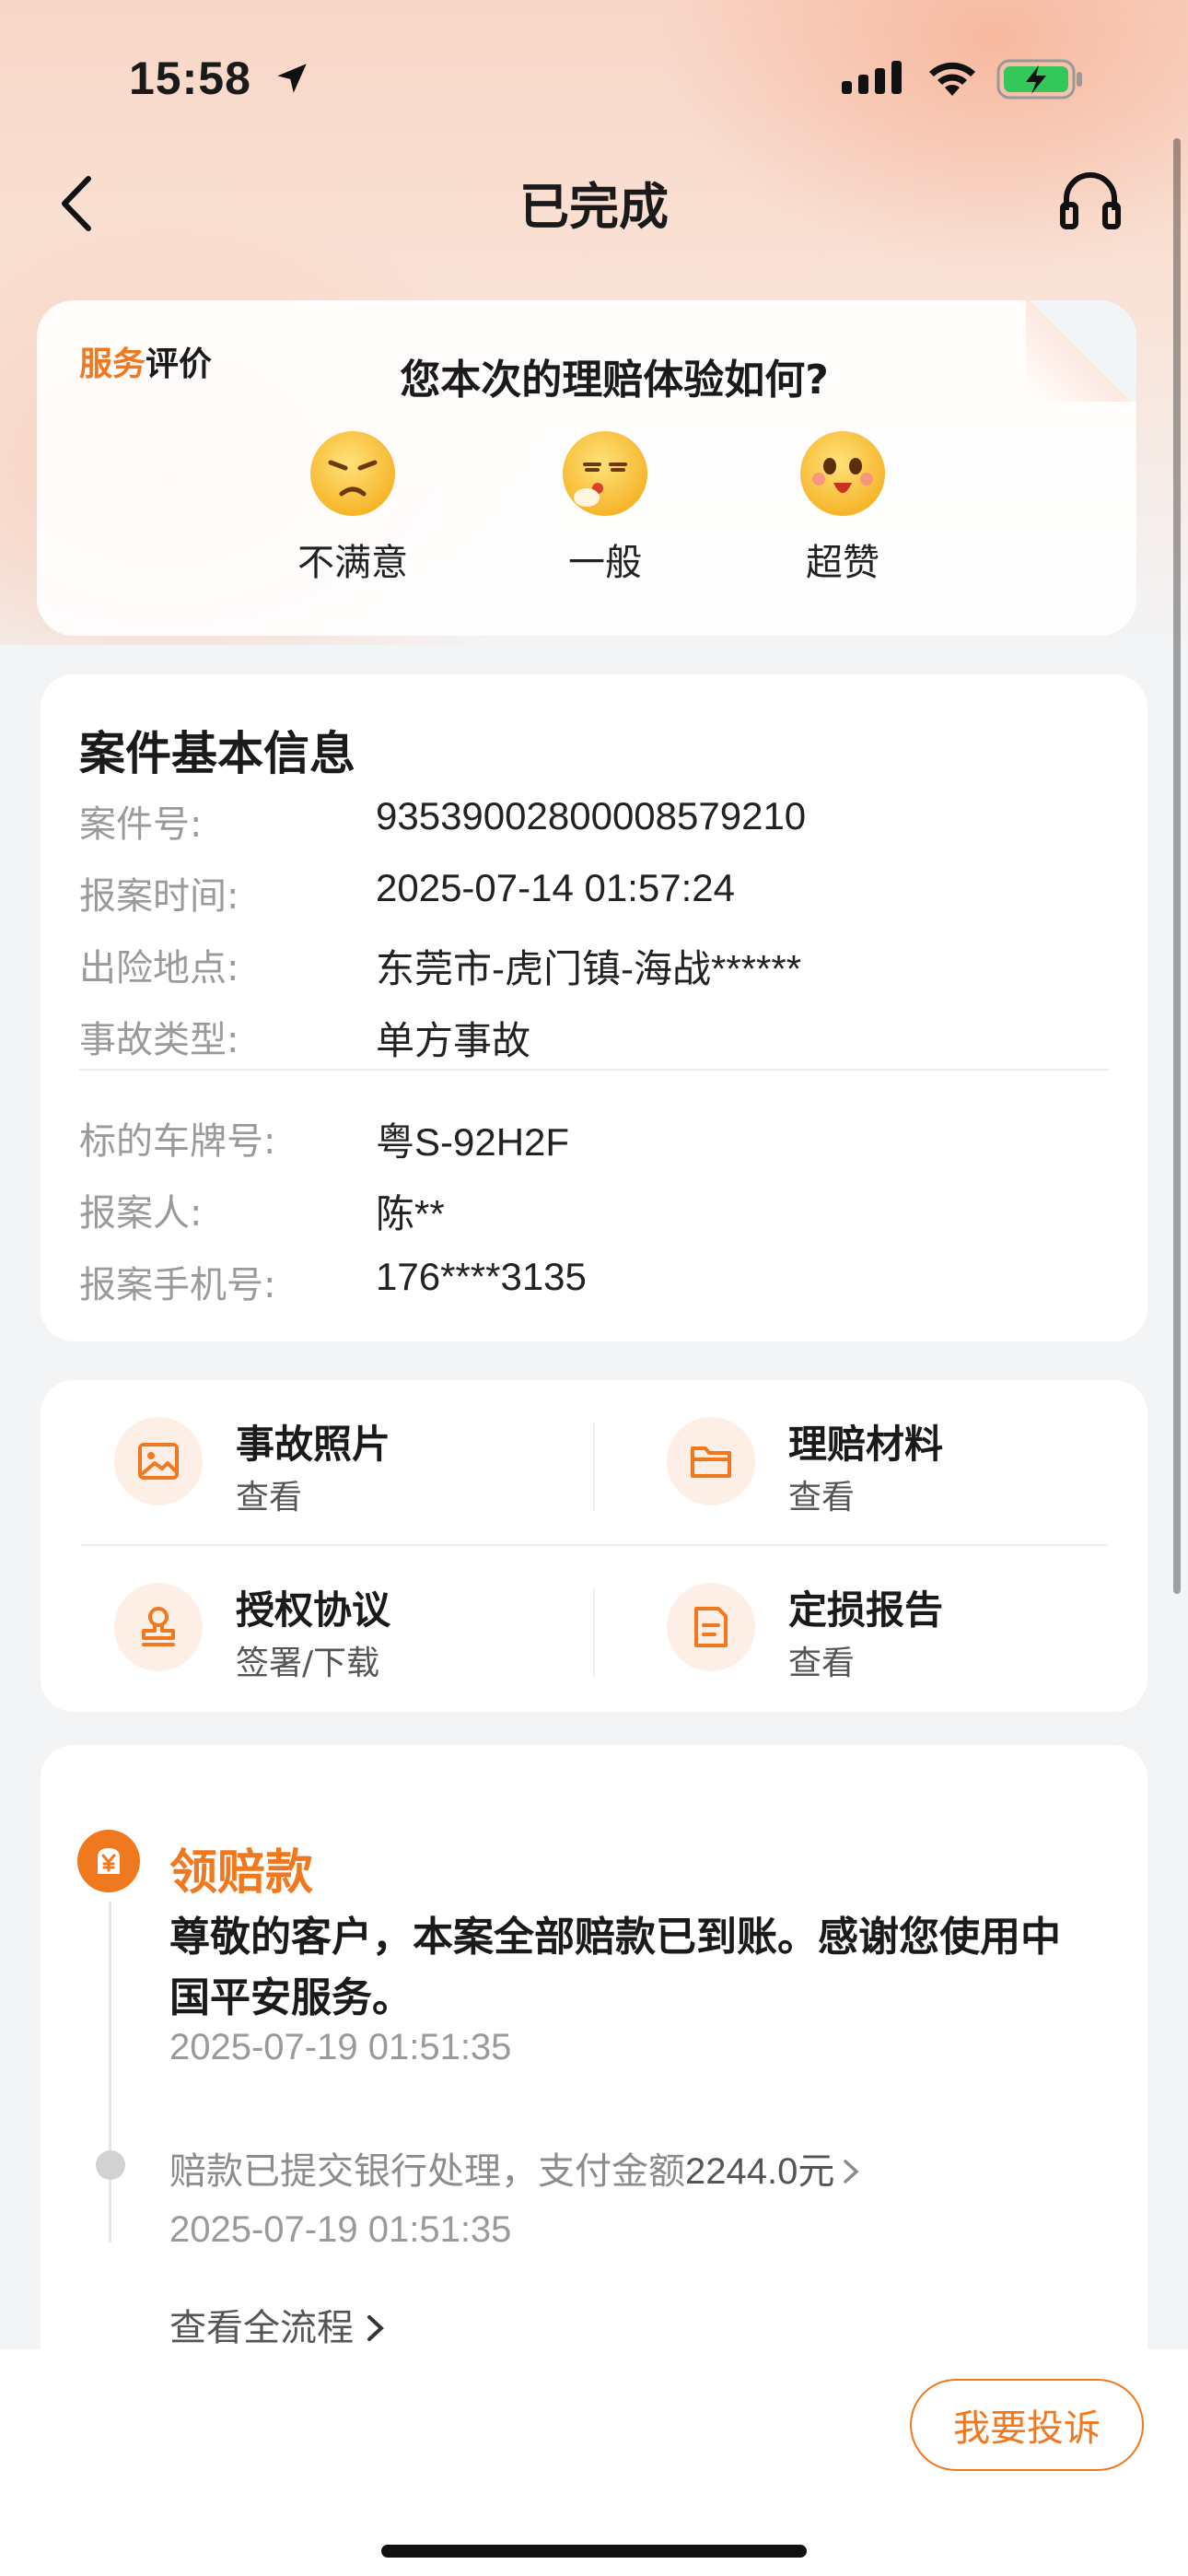 The image size is (1188, 2576). I want to click on folder-icon, so click(711, 1462).